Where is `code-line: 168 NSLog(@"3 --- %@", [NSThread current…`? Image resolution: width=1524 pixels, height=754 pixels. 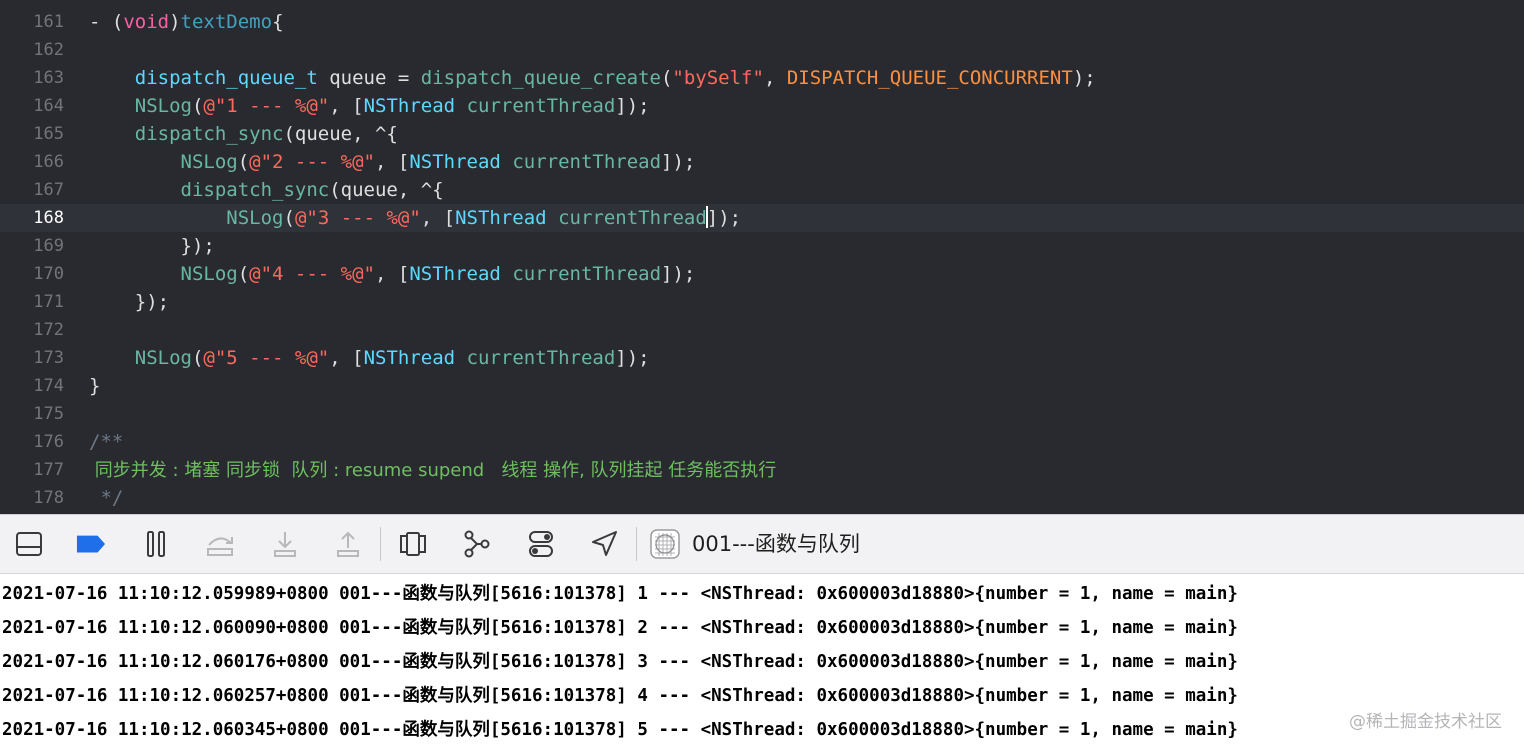 code-line: 168 NSLog(@"3 --- %@", [NSThread current… is located at coordinates (762, 218).